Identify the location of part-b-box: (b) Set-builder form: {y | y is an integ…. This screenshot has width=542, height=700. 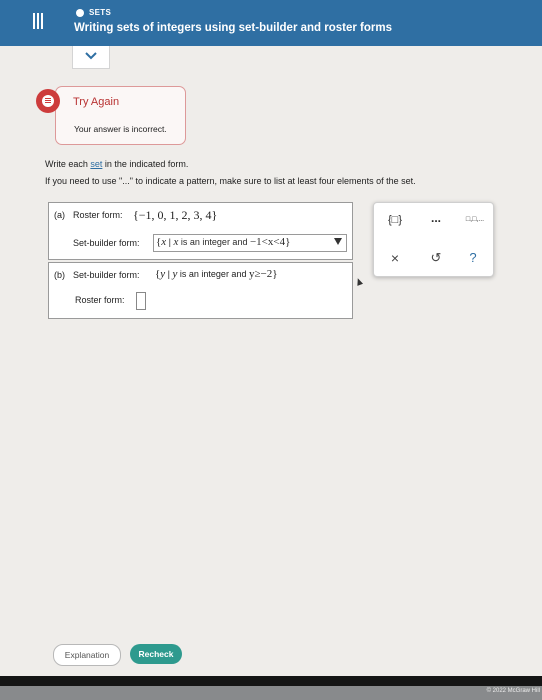
(200, 290).